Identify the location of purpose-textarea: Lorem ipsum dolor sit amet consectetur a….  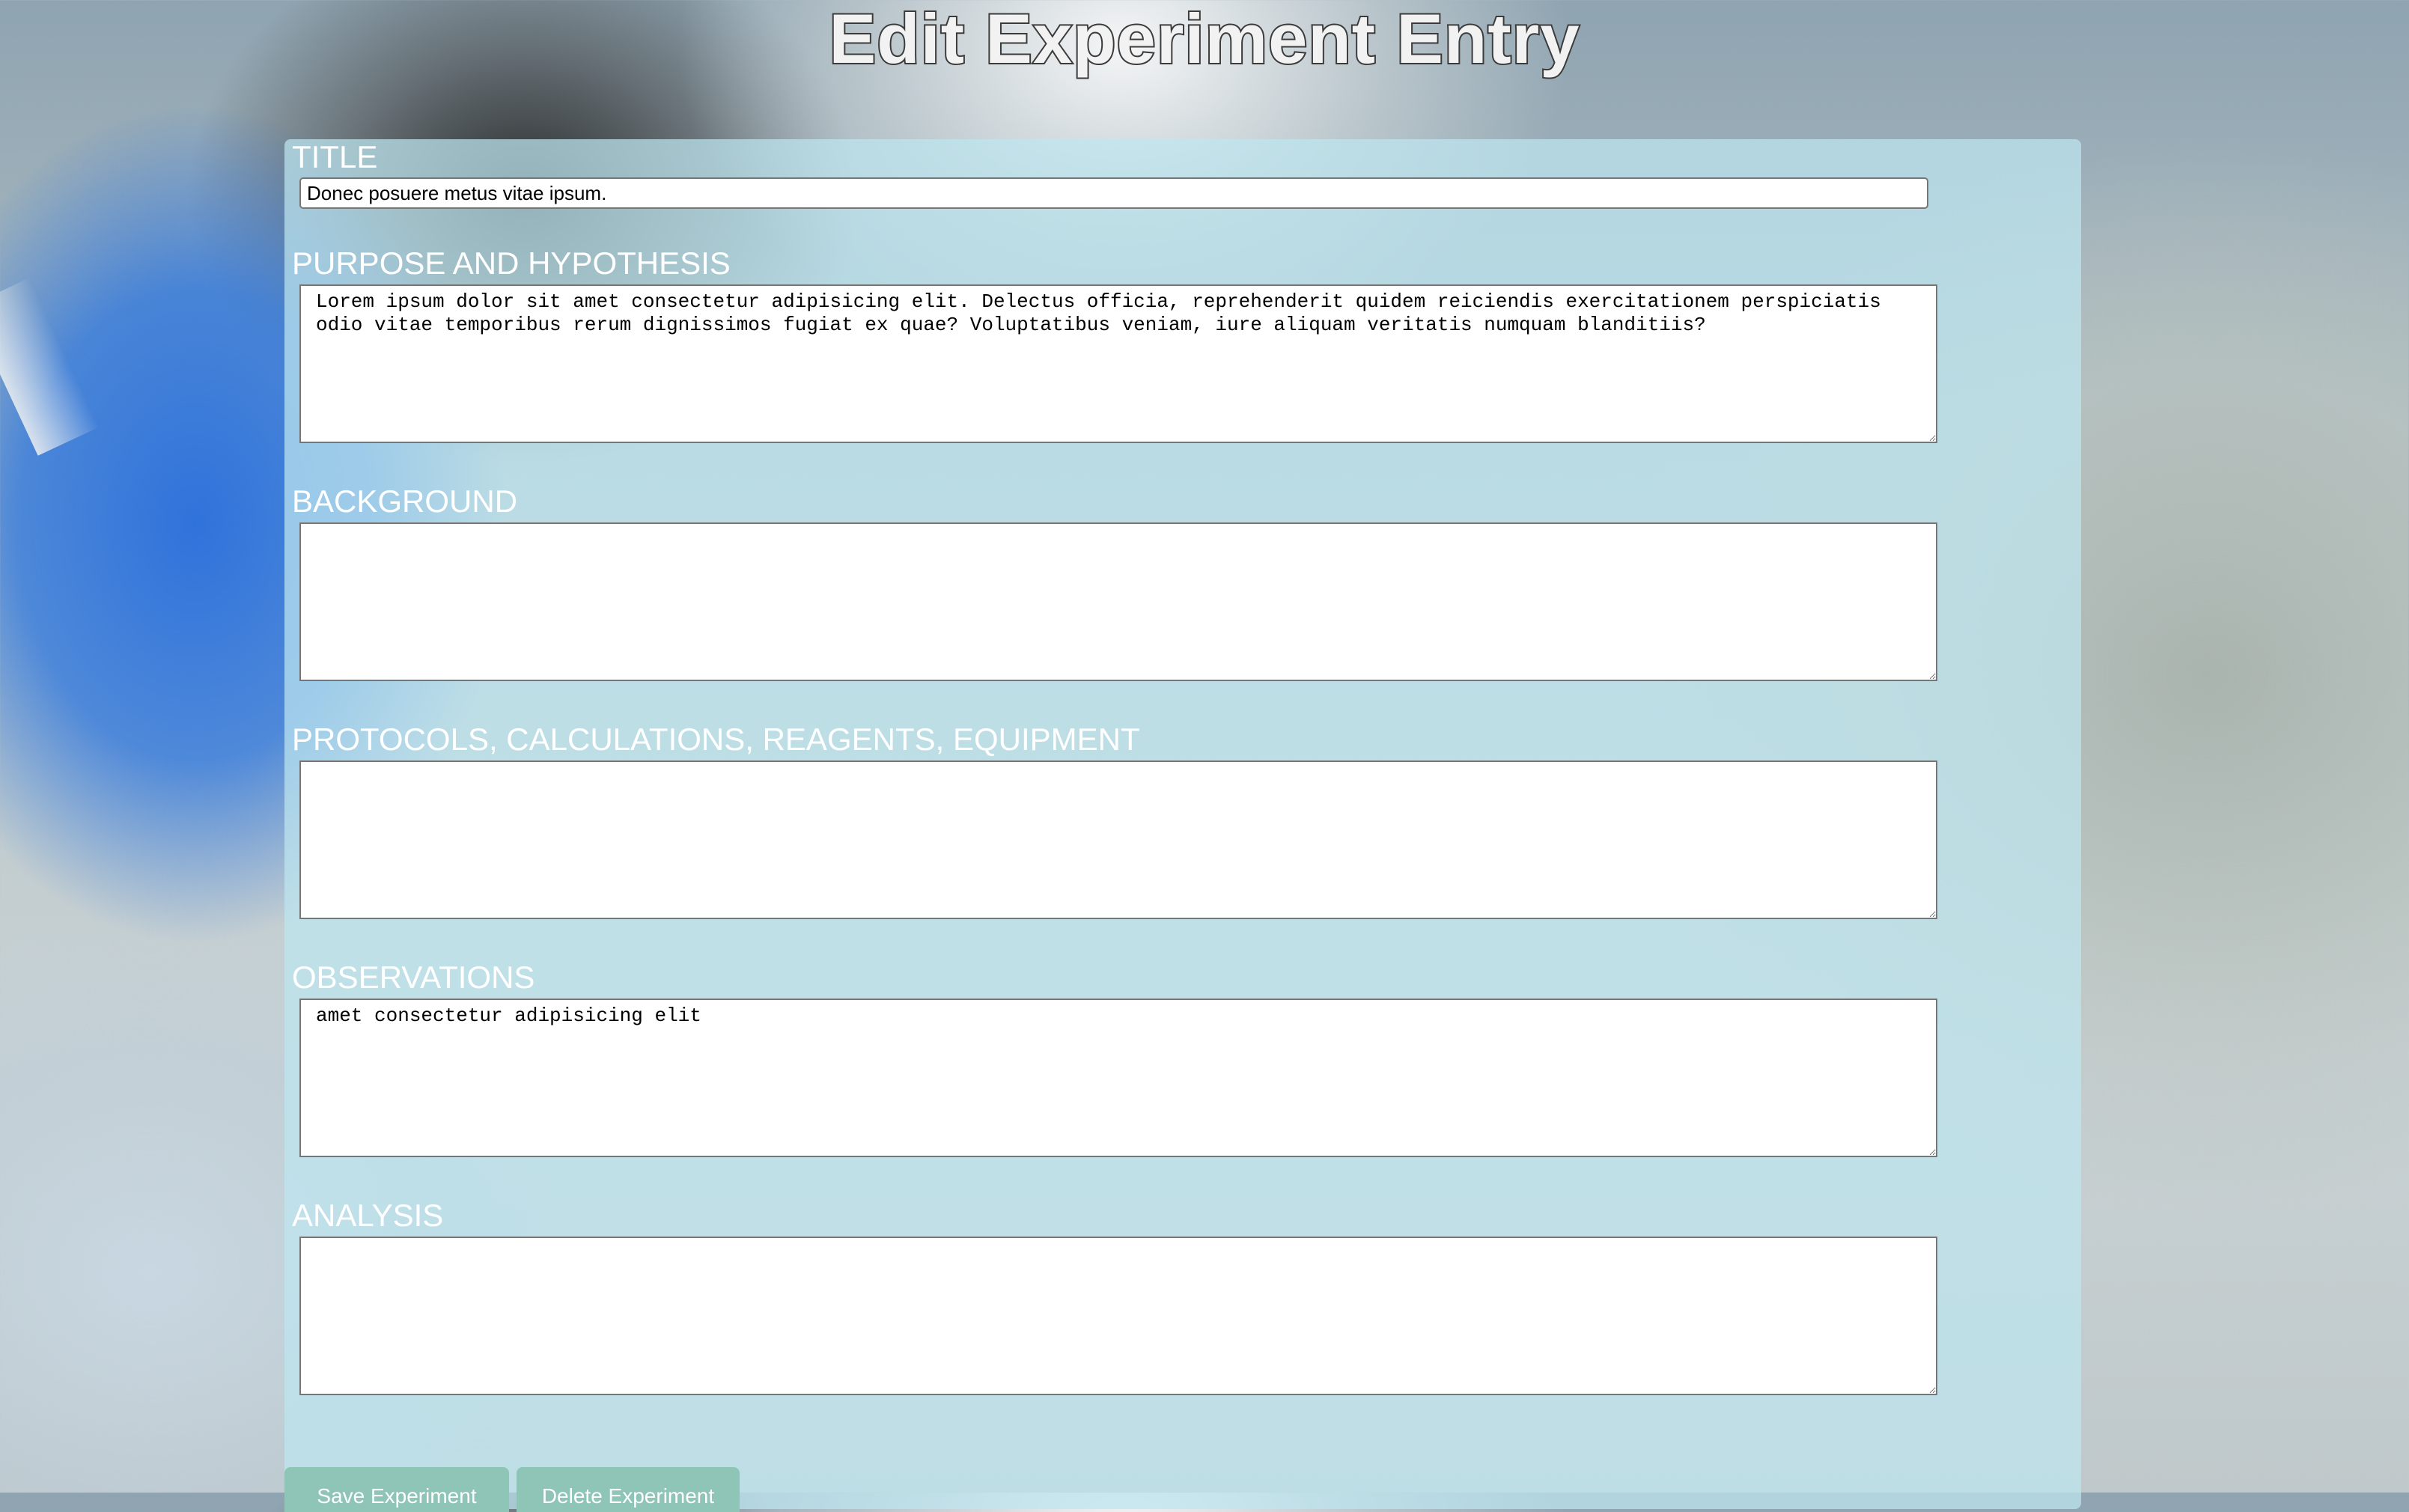
(1118, 363).